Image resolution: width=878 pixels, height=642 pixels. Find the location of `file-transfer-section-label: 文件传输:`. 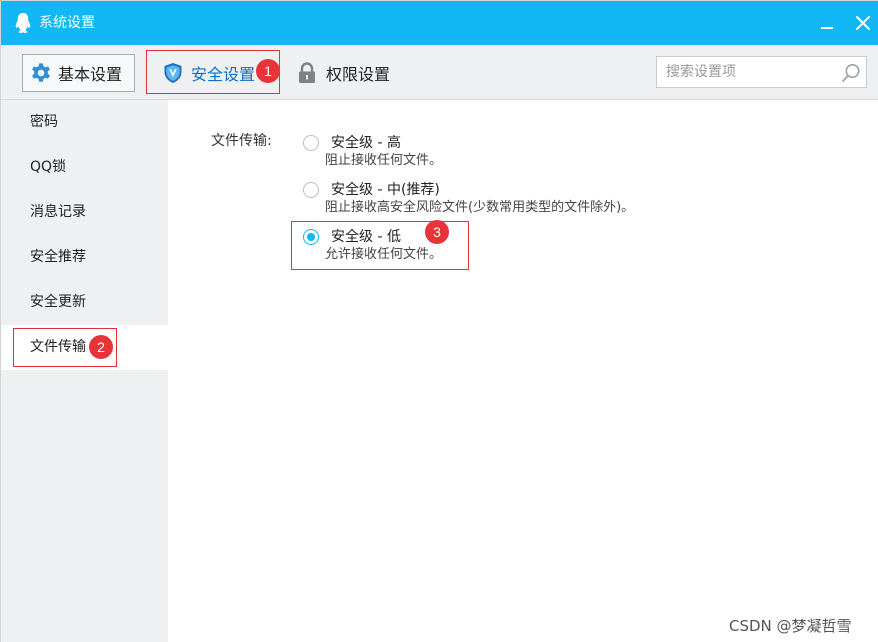

file-transfer-section-label: 文件传输: is located at coordinates (241, 141).